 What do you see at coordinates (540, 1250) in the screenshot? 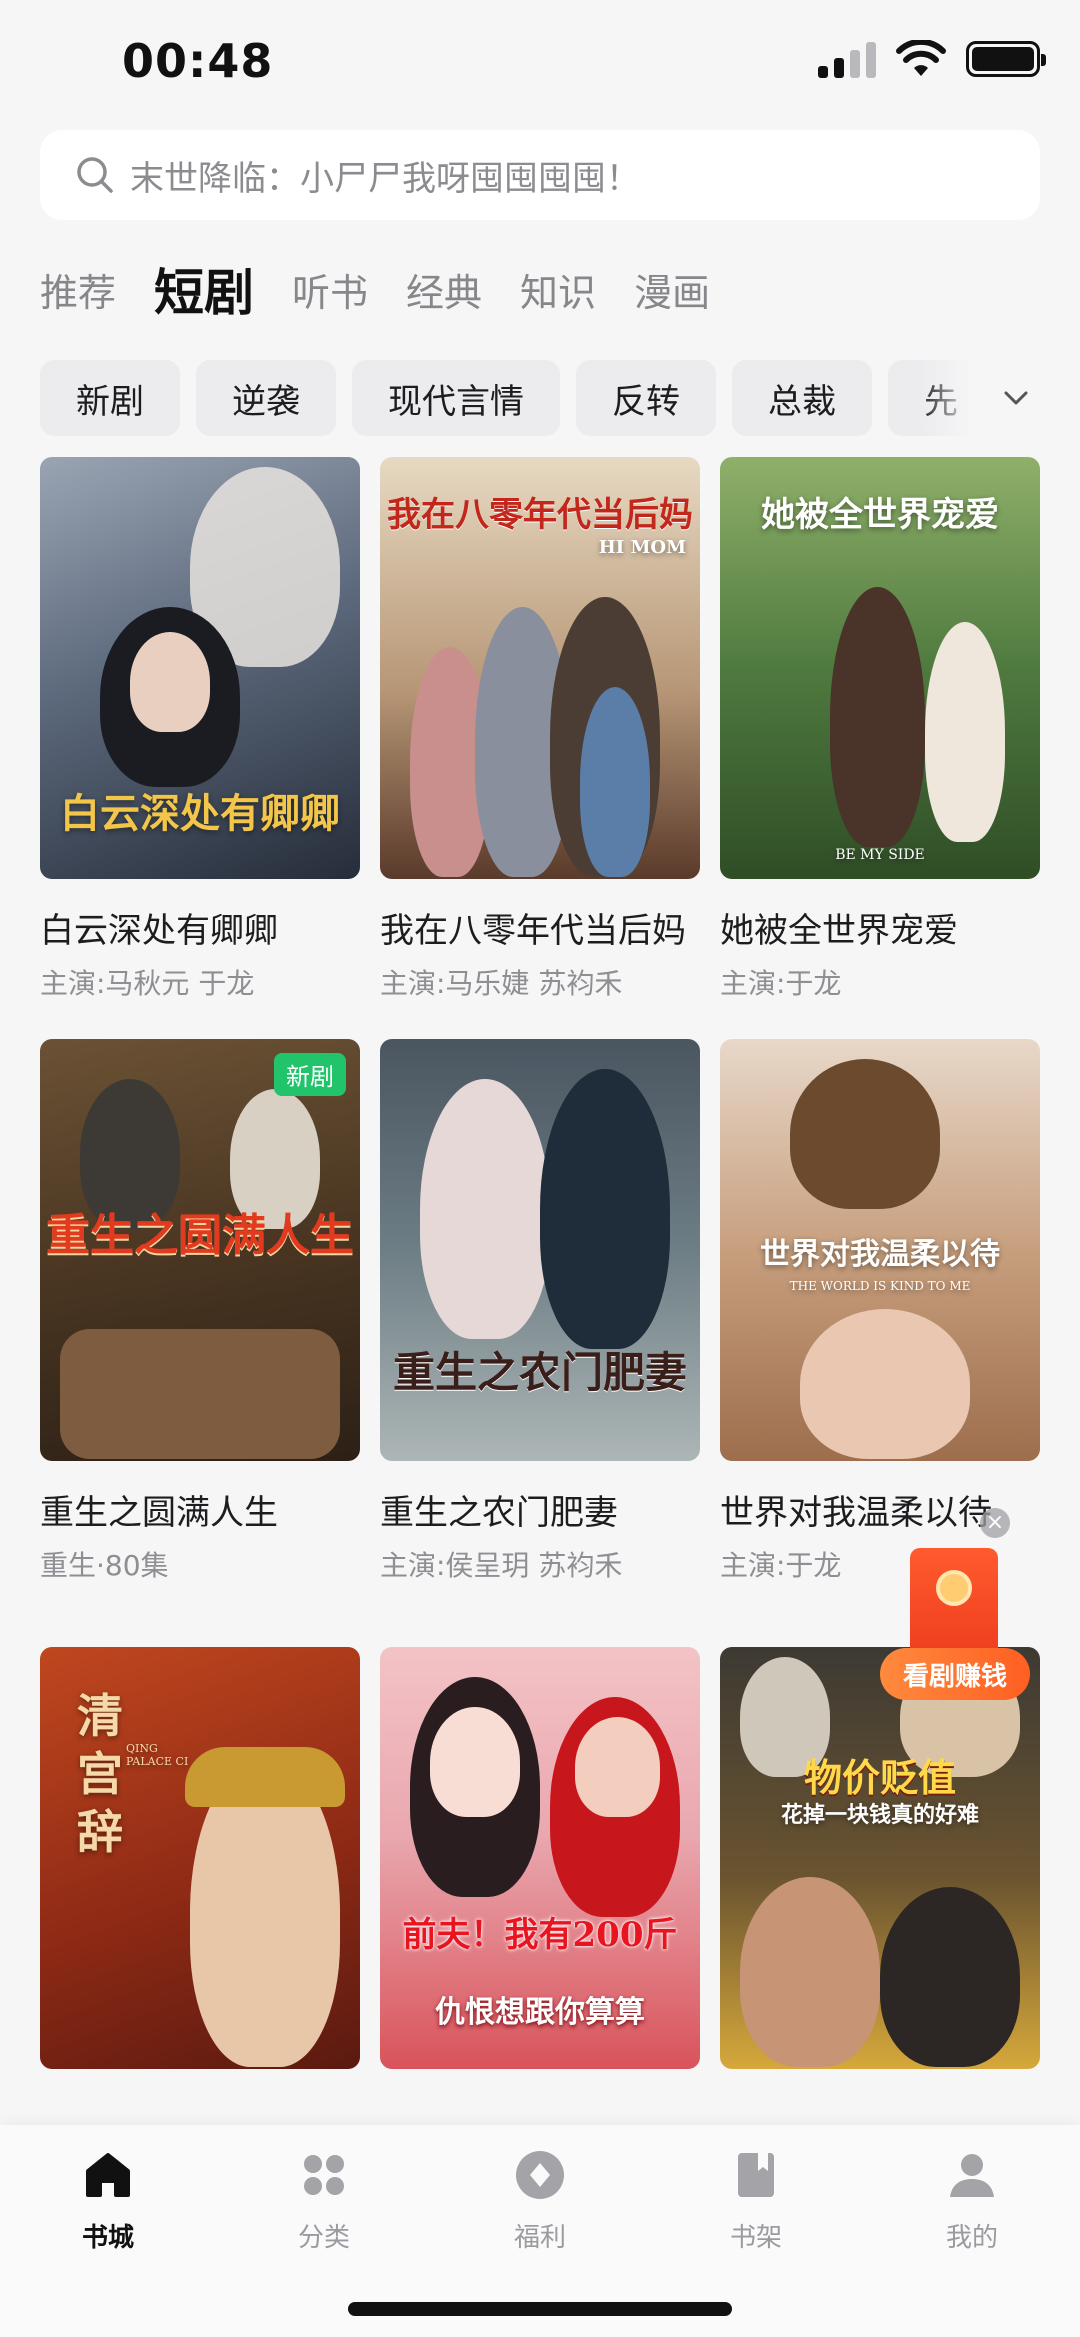
I see `drama-poster: 重生之农门肥妻` at bounding box center [540, 1250].